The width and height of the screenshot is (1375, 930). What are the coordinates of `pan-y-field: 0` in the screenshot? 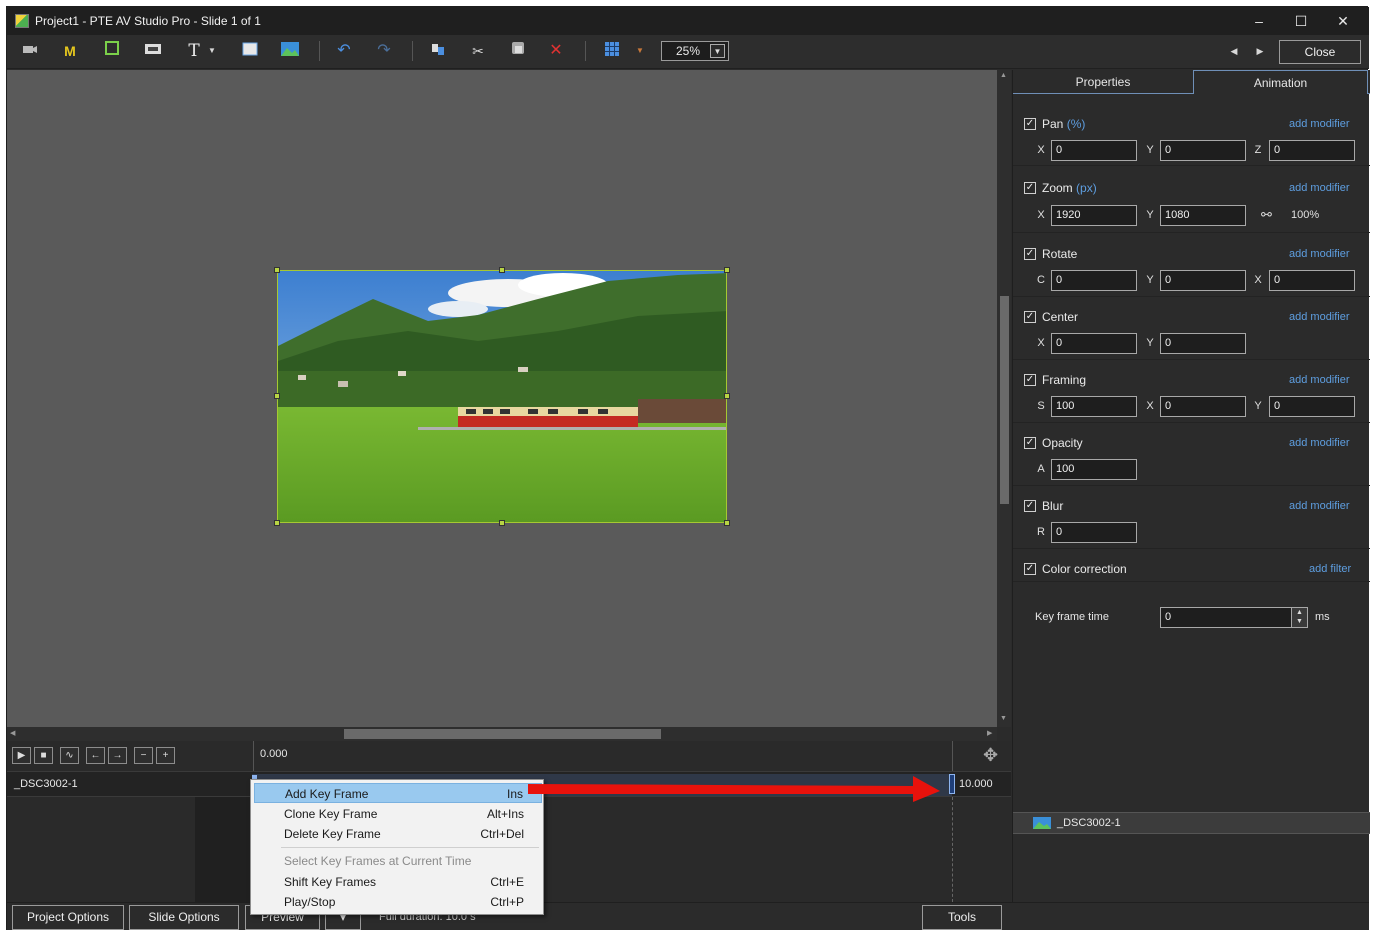 It's located at (1203, 150).